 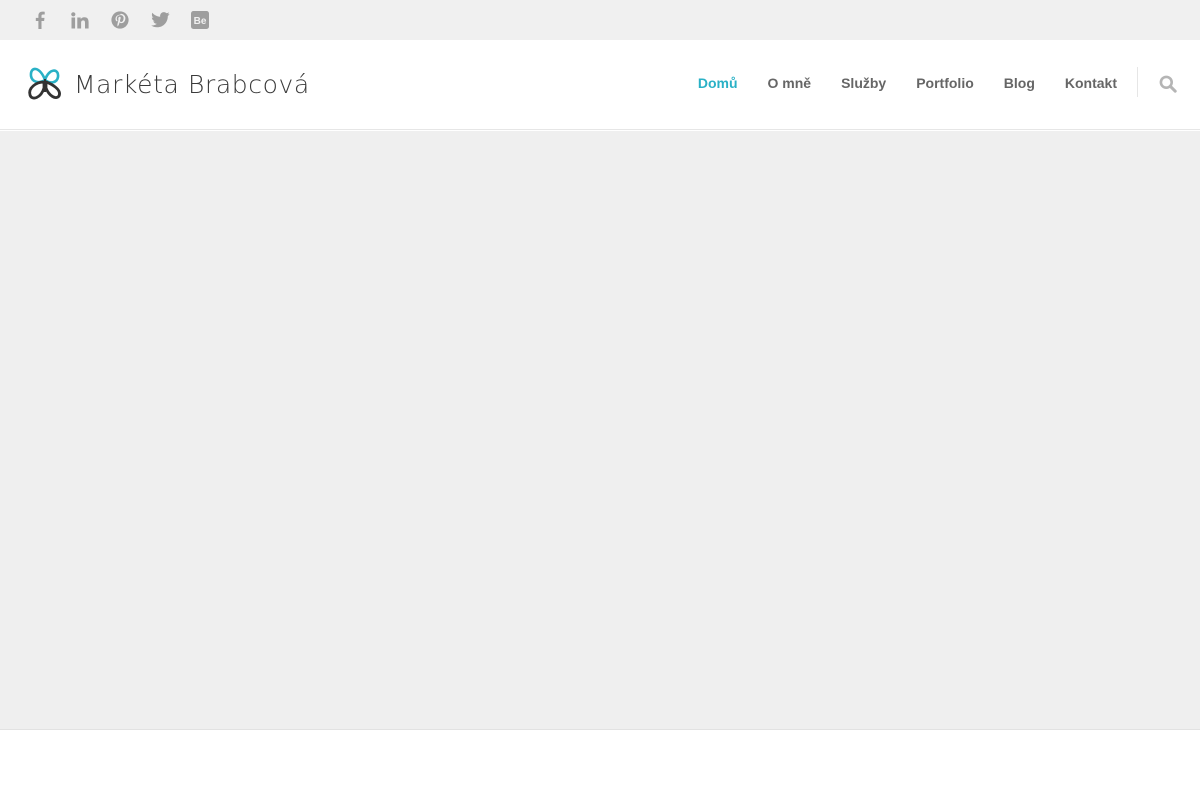 I want to click on svg-text: Be, so click(x=200, y=21).